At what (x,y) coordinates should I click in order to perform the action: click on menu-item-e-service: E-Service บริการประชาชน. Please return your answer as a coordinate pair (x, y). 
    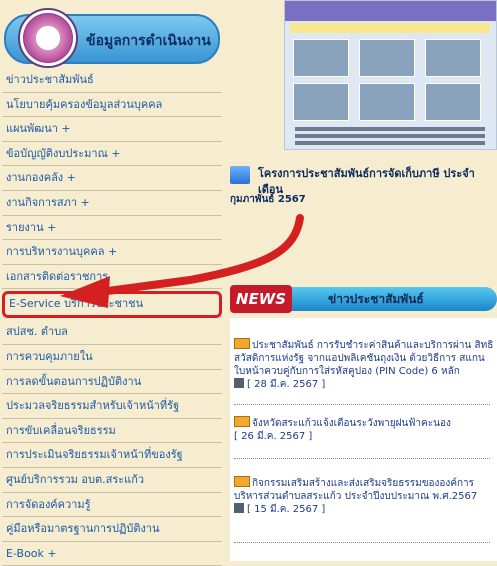
    Looking at the image, I should click on (112, 305).